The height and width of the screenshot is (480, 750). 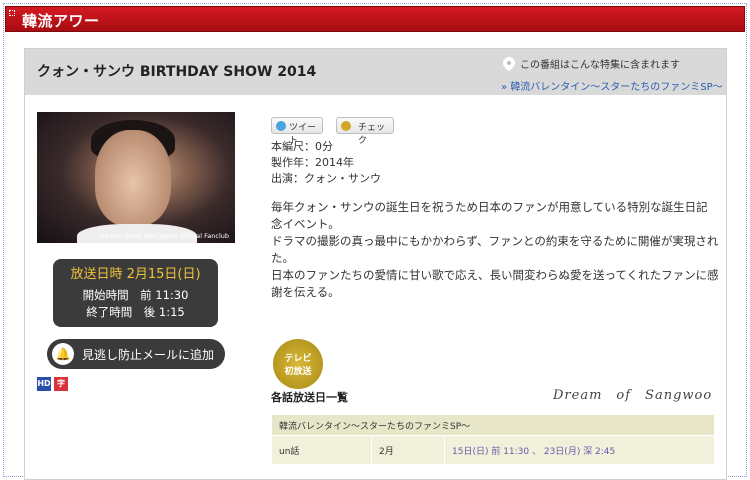 I want to click on episode-table-header: 韓流バレンタイン〜スターたちのファンミSP〜, so click(x=493, y=425).